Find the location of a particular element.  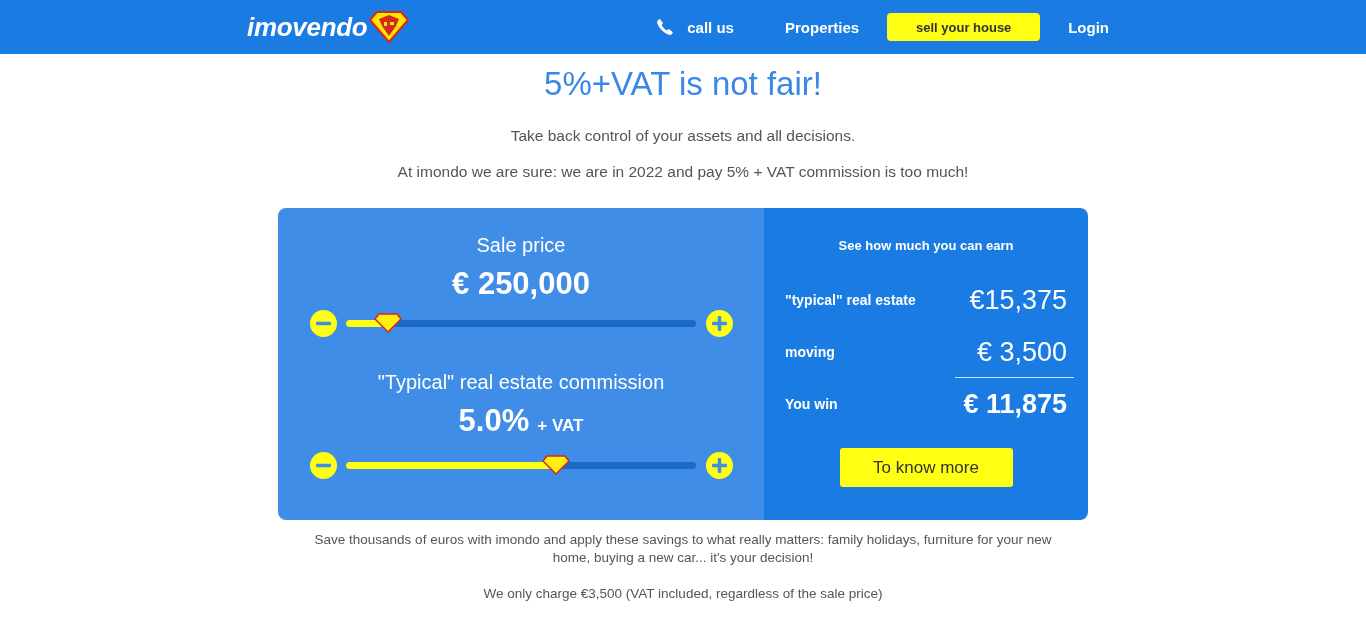

slider-label: "Typical" real estate commission is located at coordinates (521, 382).